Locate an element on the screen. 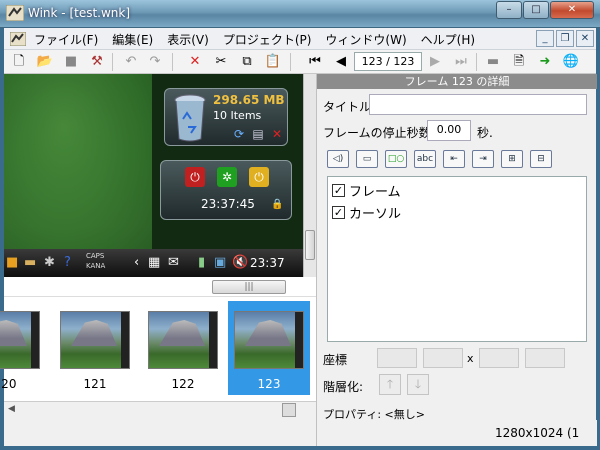 This screenshot has width=600, height=450. list-item-cursor: ✓ カーソル is located at coordinates (366, 212).